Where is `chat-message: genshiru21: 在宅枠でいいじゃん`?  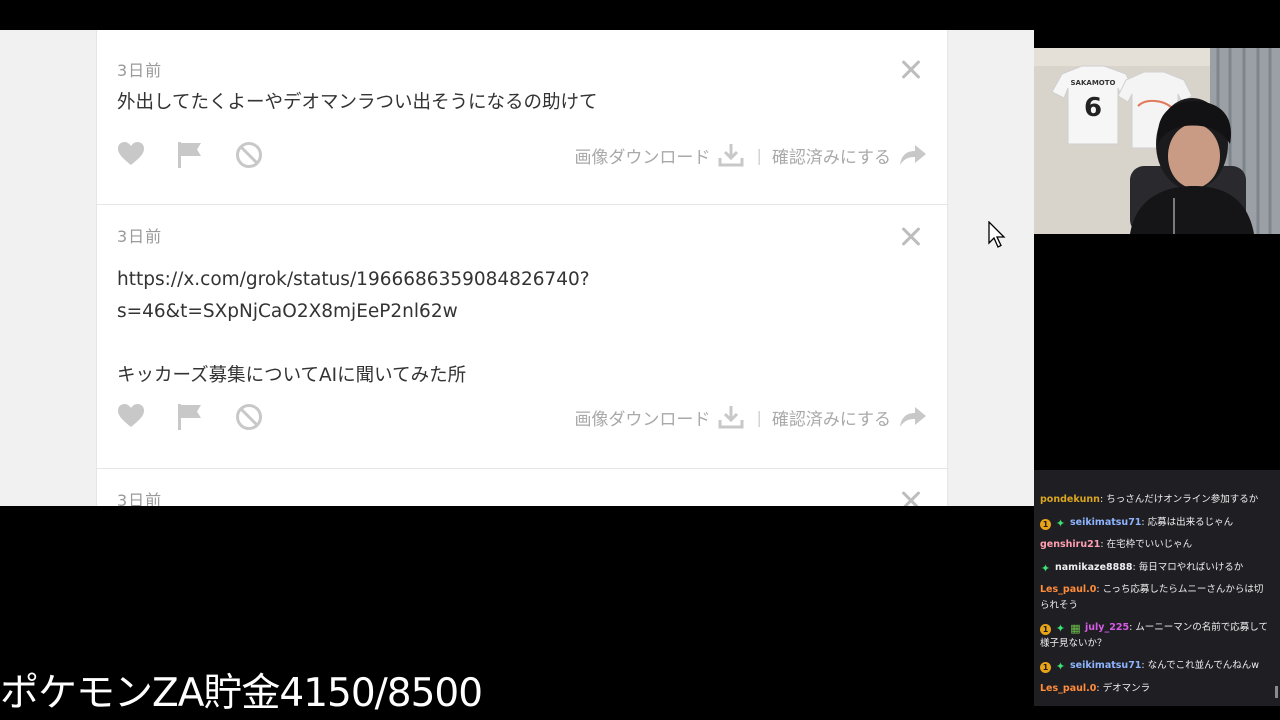
chat-message: genshiru21: 在宅枠でいいじゃん is located at coordinates (1155, 545).